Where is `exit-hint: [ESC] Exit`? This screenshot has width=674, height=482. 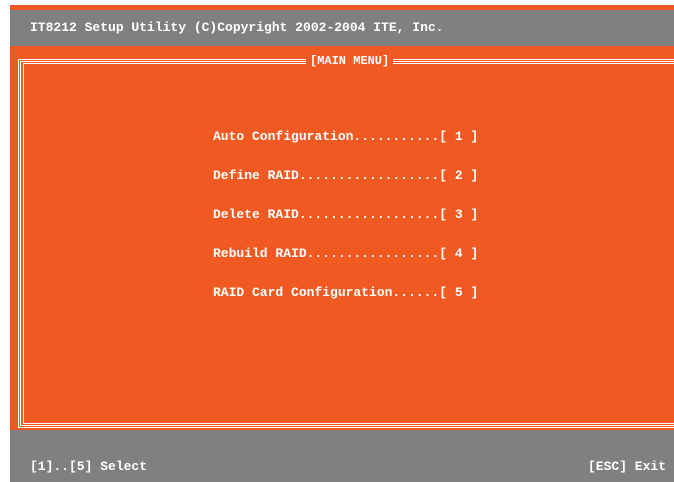 exit-hint: [ESC] Exit is located at coordinates (627, 466).